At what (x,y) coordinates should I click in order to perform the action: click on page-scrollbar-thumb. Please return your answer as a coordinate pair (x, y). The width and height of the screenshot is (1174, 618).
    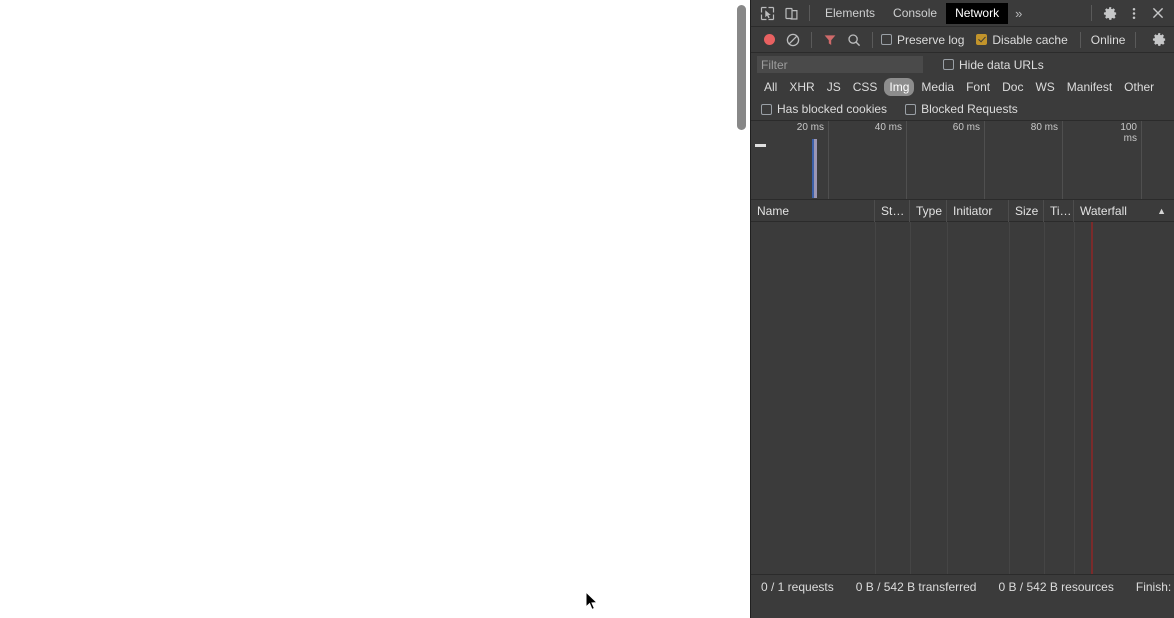
    Looking at the image, I should click on (741, 67).